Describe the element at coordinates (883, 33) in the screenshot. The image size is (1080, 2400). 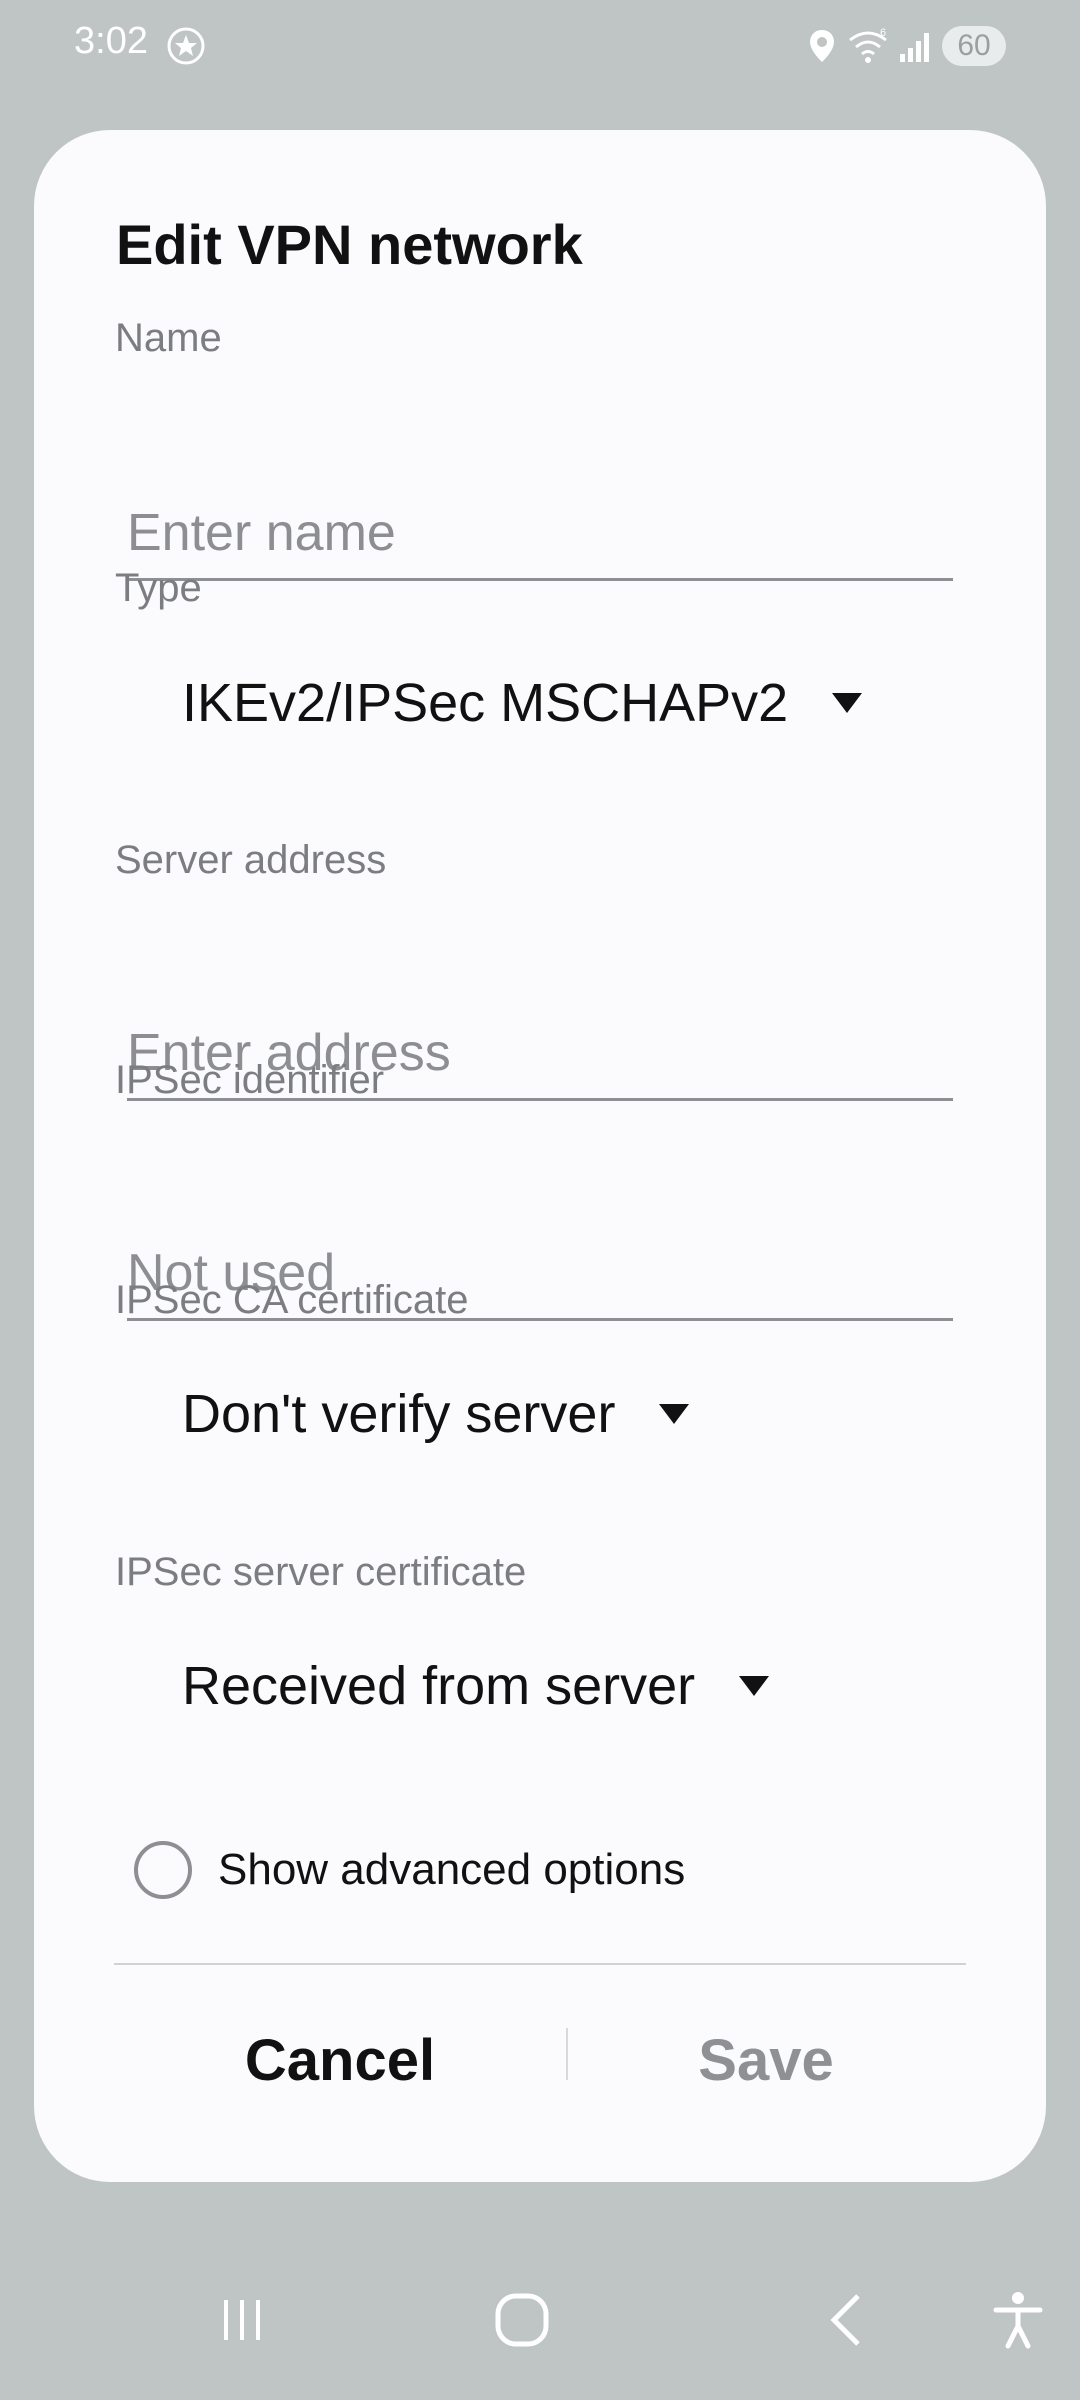
I see `svg-text: 6` at that location.